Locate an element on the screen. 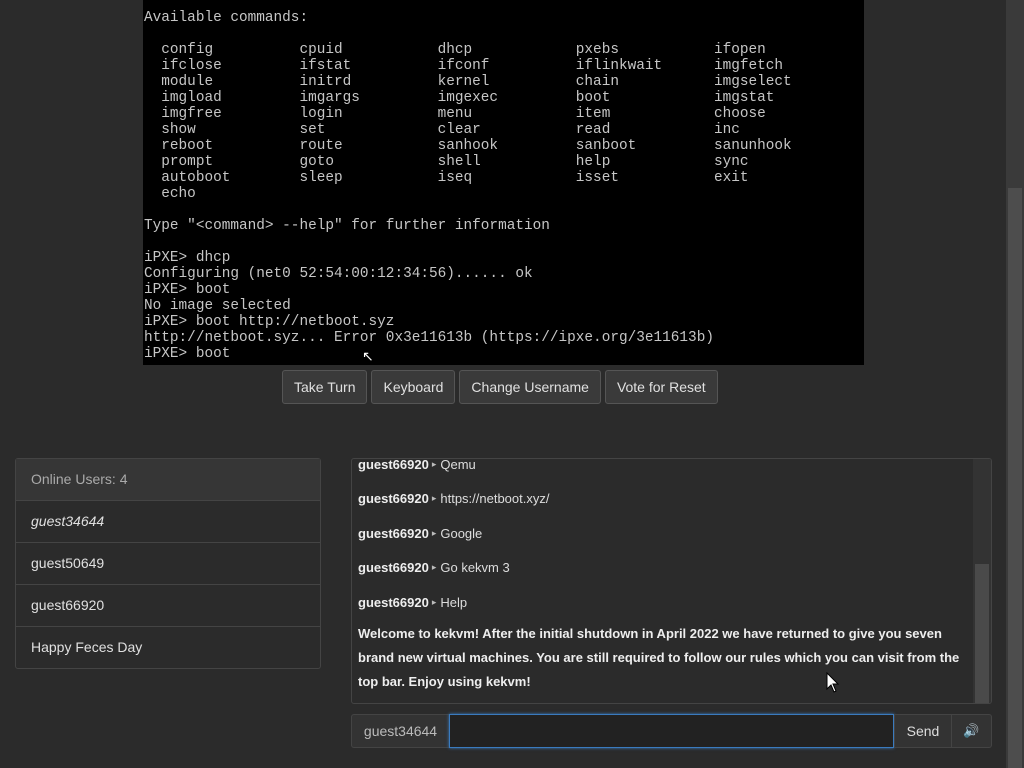 The image size is (1024, 768). chat-text: Qemu is located at coordinates (458, 465).